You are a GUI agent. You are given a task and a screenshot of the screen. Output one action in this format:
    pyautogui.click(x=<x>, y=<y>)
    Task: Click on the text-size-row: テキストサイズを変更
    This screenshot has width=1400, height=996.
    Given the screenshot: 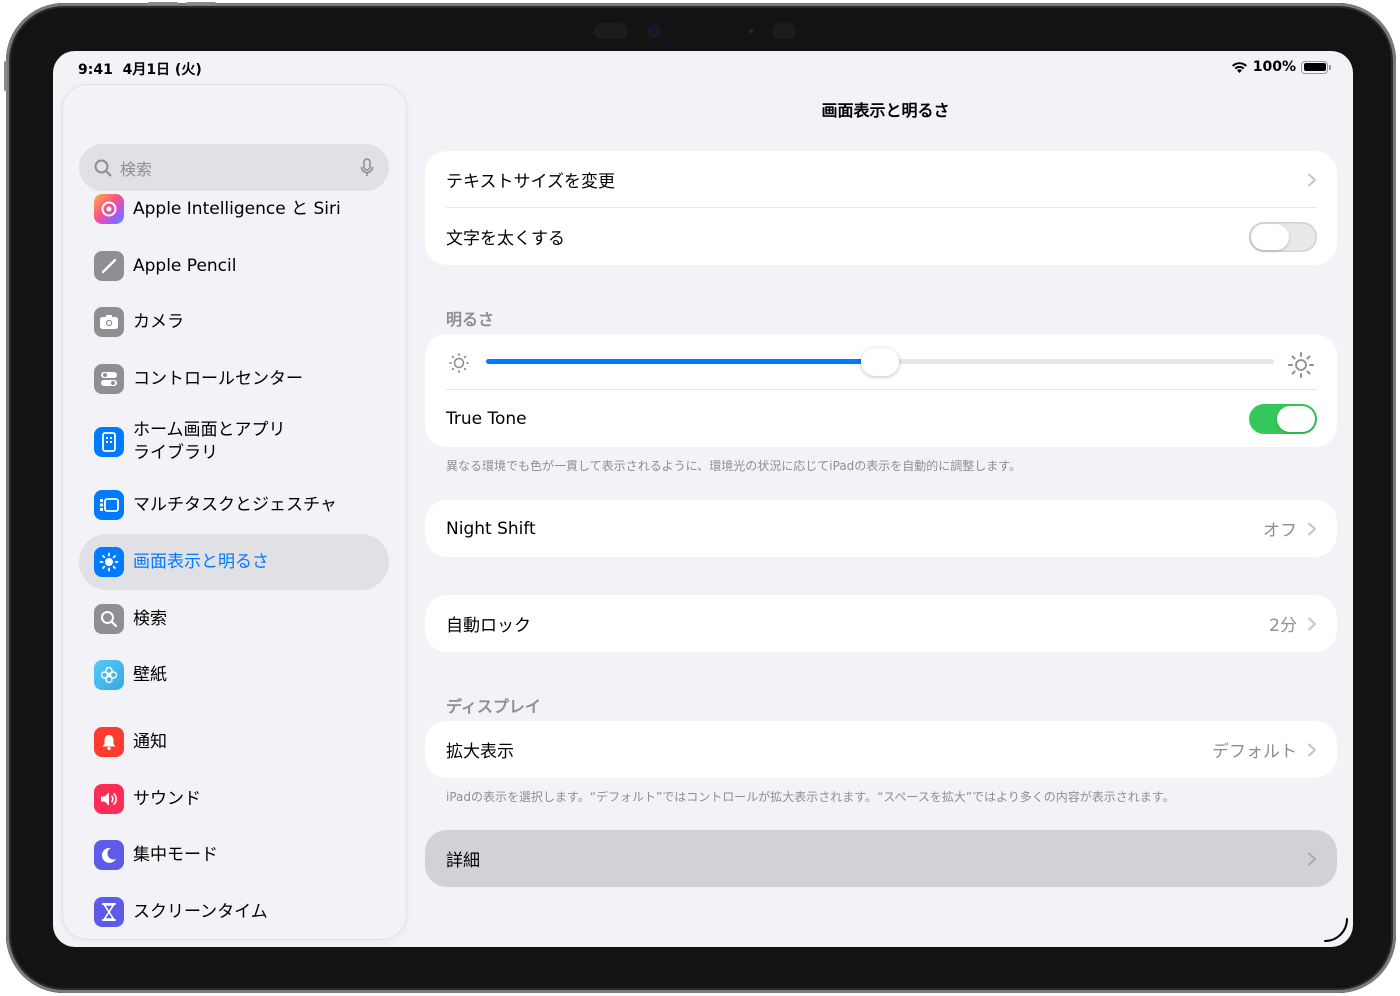 What is the action you would take?
    pyautogui.click(x=881, y=179)
    